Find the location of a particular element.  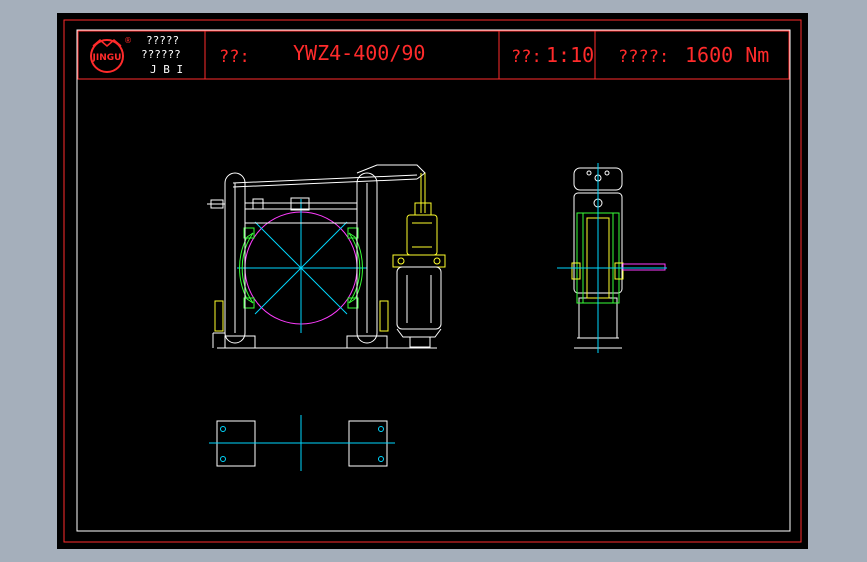

foot-plates-center-lines is located at coordinates (302, 443).